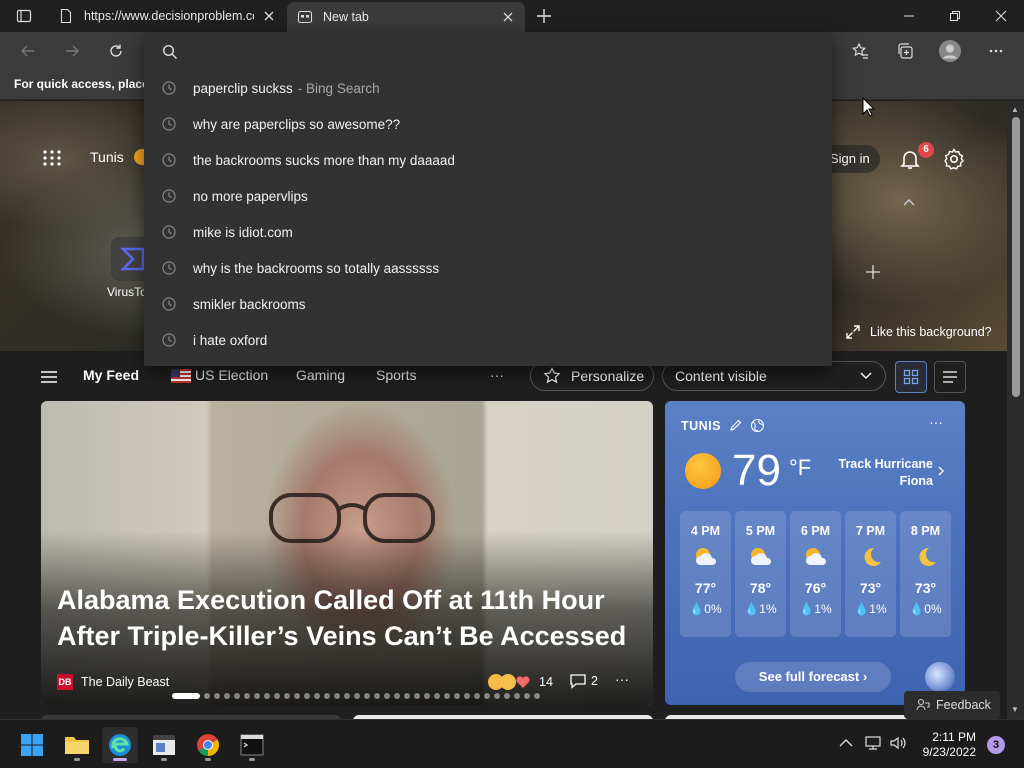 This screenshot has width=1024, height=768. I want to click on notification-center-badge: 3, so click(996, 745).